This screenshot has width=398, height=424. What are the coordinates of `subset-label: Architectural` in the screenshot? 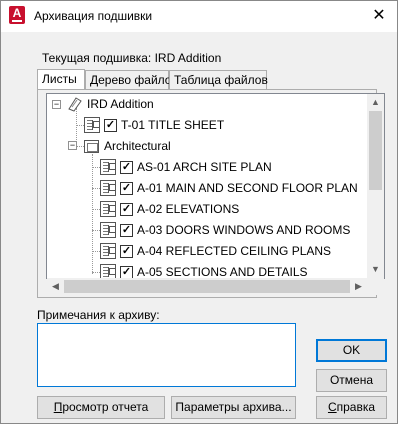 It's located at (137, 146).